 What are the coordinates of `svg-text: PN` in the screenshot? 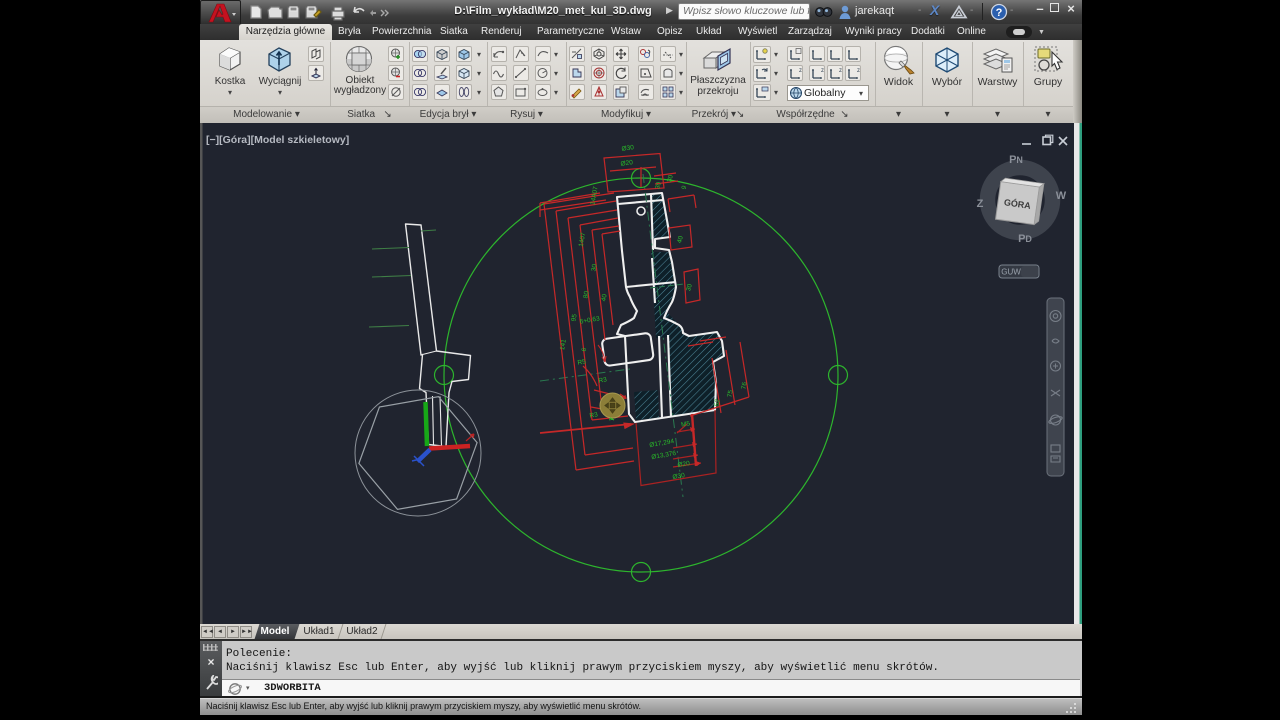 It's located at (1016, 160).